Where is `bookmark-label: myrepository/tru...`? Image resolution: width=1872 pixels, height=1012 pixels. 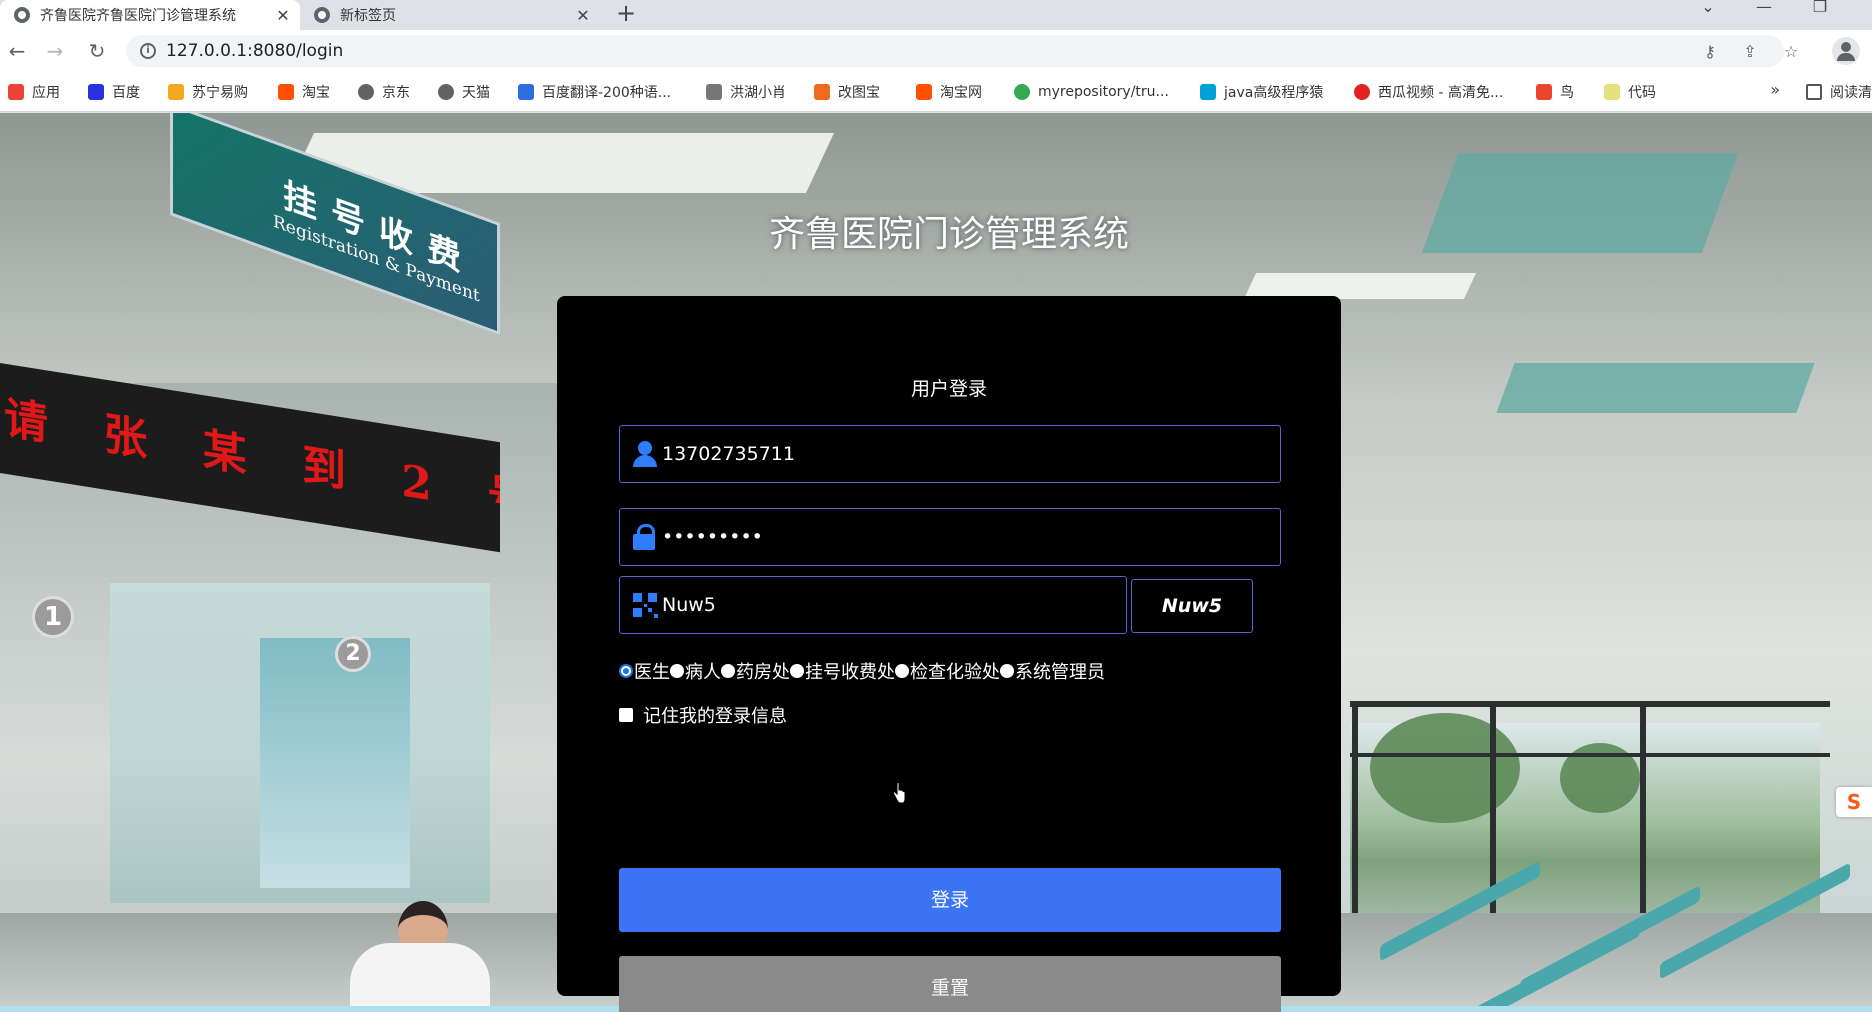 bookmark-label: myrepository/tru... is located at coordinates (1103, 92).